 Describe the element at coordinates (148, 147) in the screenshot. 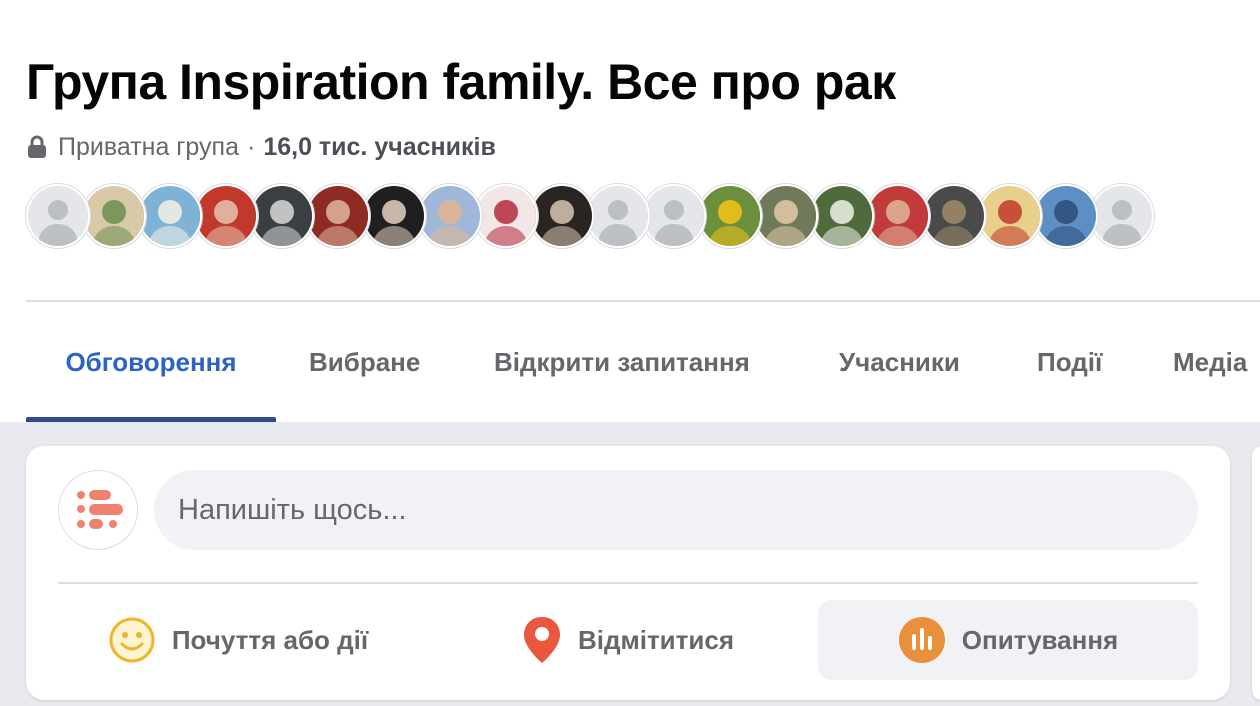

I see `privacy-label: Приватна група` at that location.